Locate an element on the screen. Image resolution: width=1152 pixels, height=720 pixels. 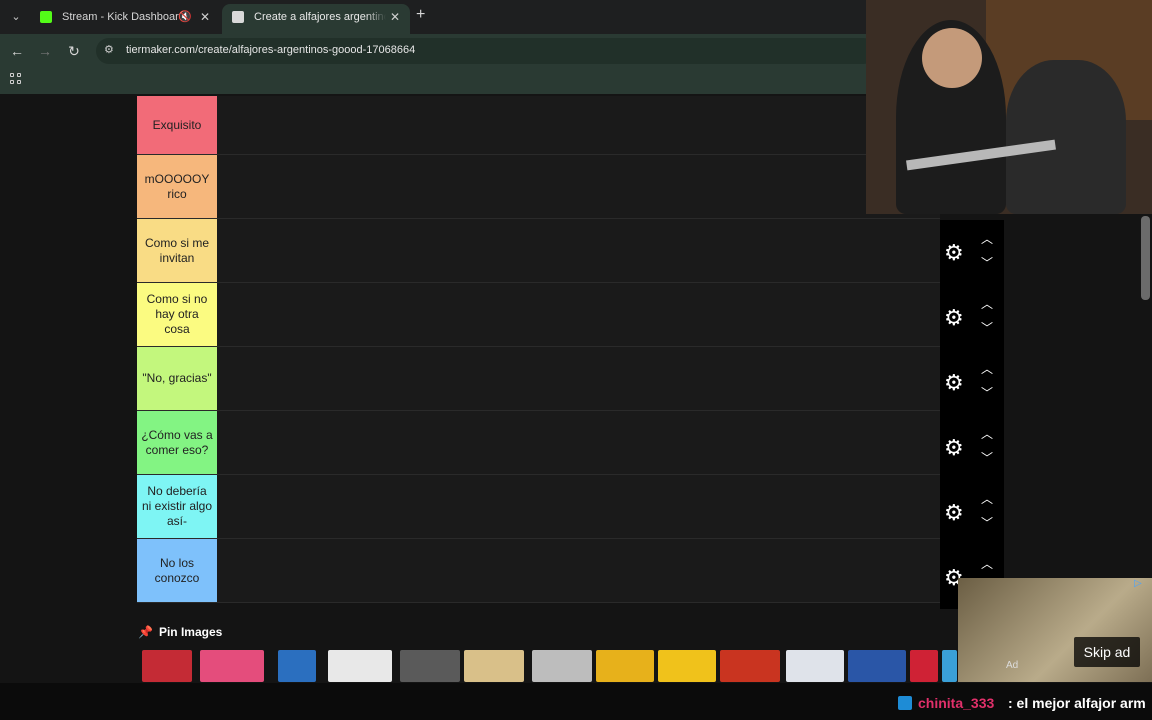
chat-ticker: chinita_333 : el mejor alfajor arm is located at coordinates (576, 701).